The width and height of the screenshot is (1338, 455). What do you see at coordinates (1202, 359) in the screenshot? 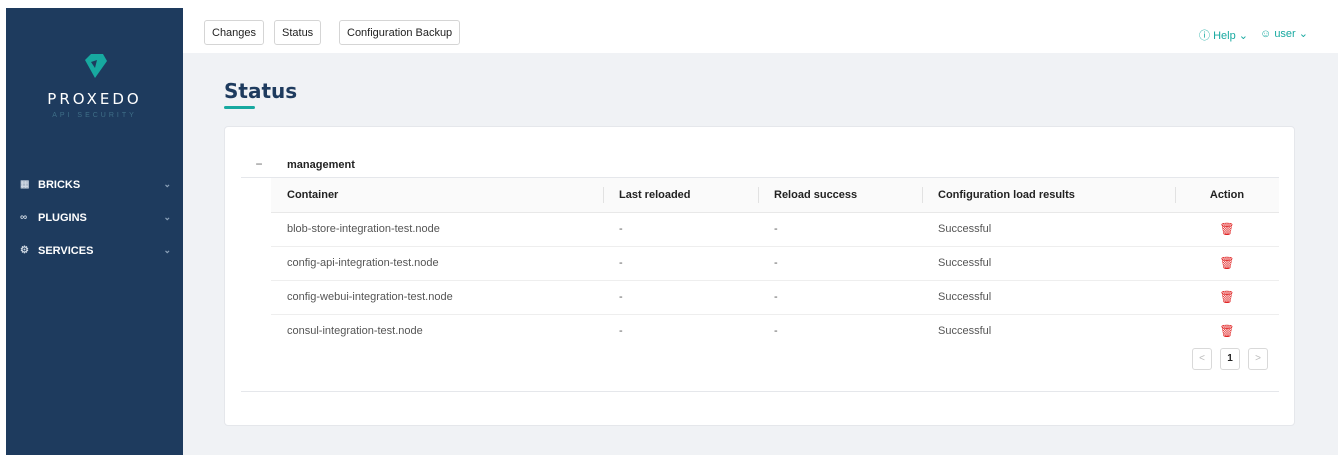
I see `prev-page-button: <` at bounding box center [1202, 359].